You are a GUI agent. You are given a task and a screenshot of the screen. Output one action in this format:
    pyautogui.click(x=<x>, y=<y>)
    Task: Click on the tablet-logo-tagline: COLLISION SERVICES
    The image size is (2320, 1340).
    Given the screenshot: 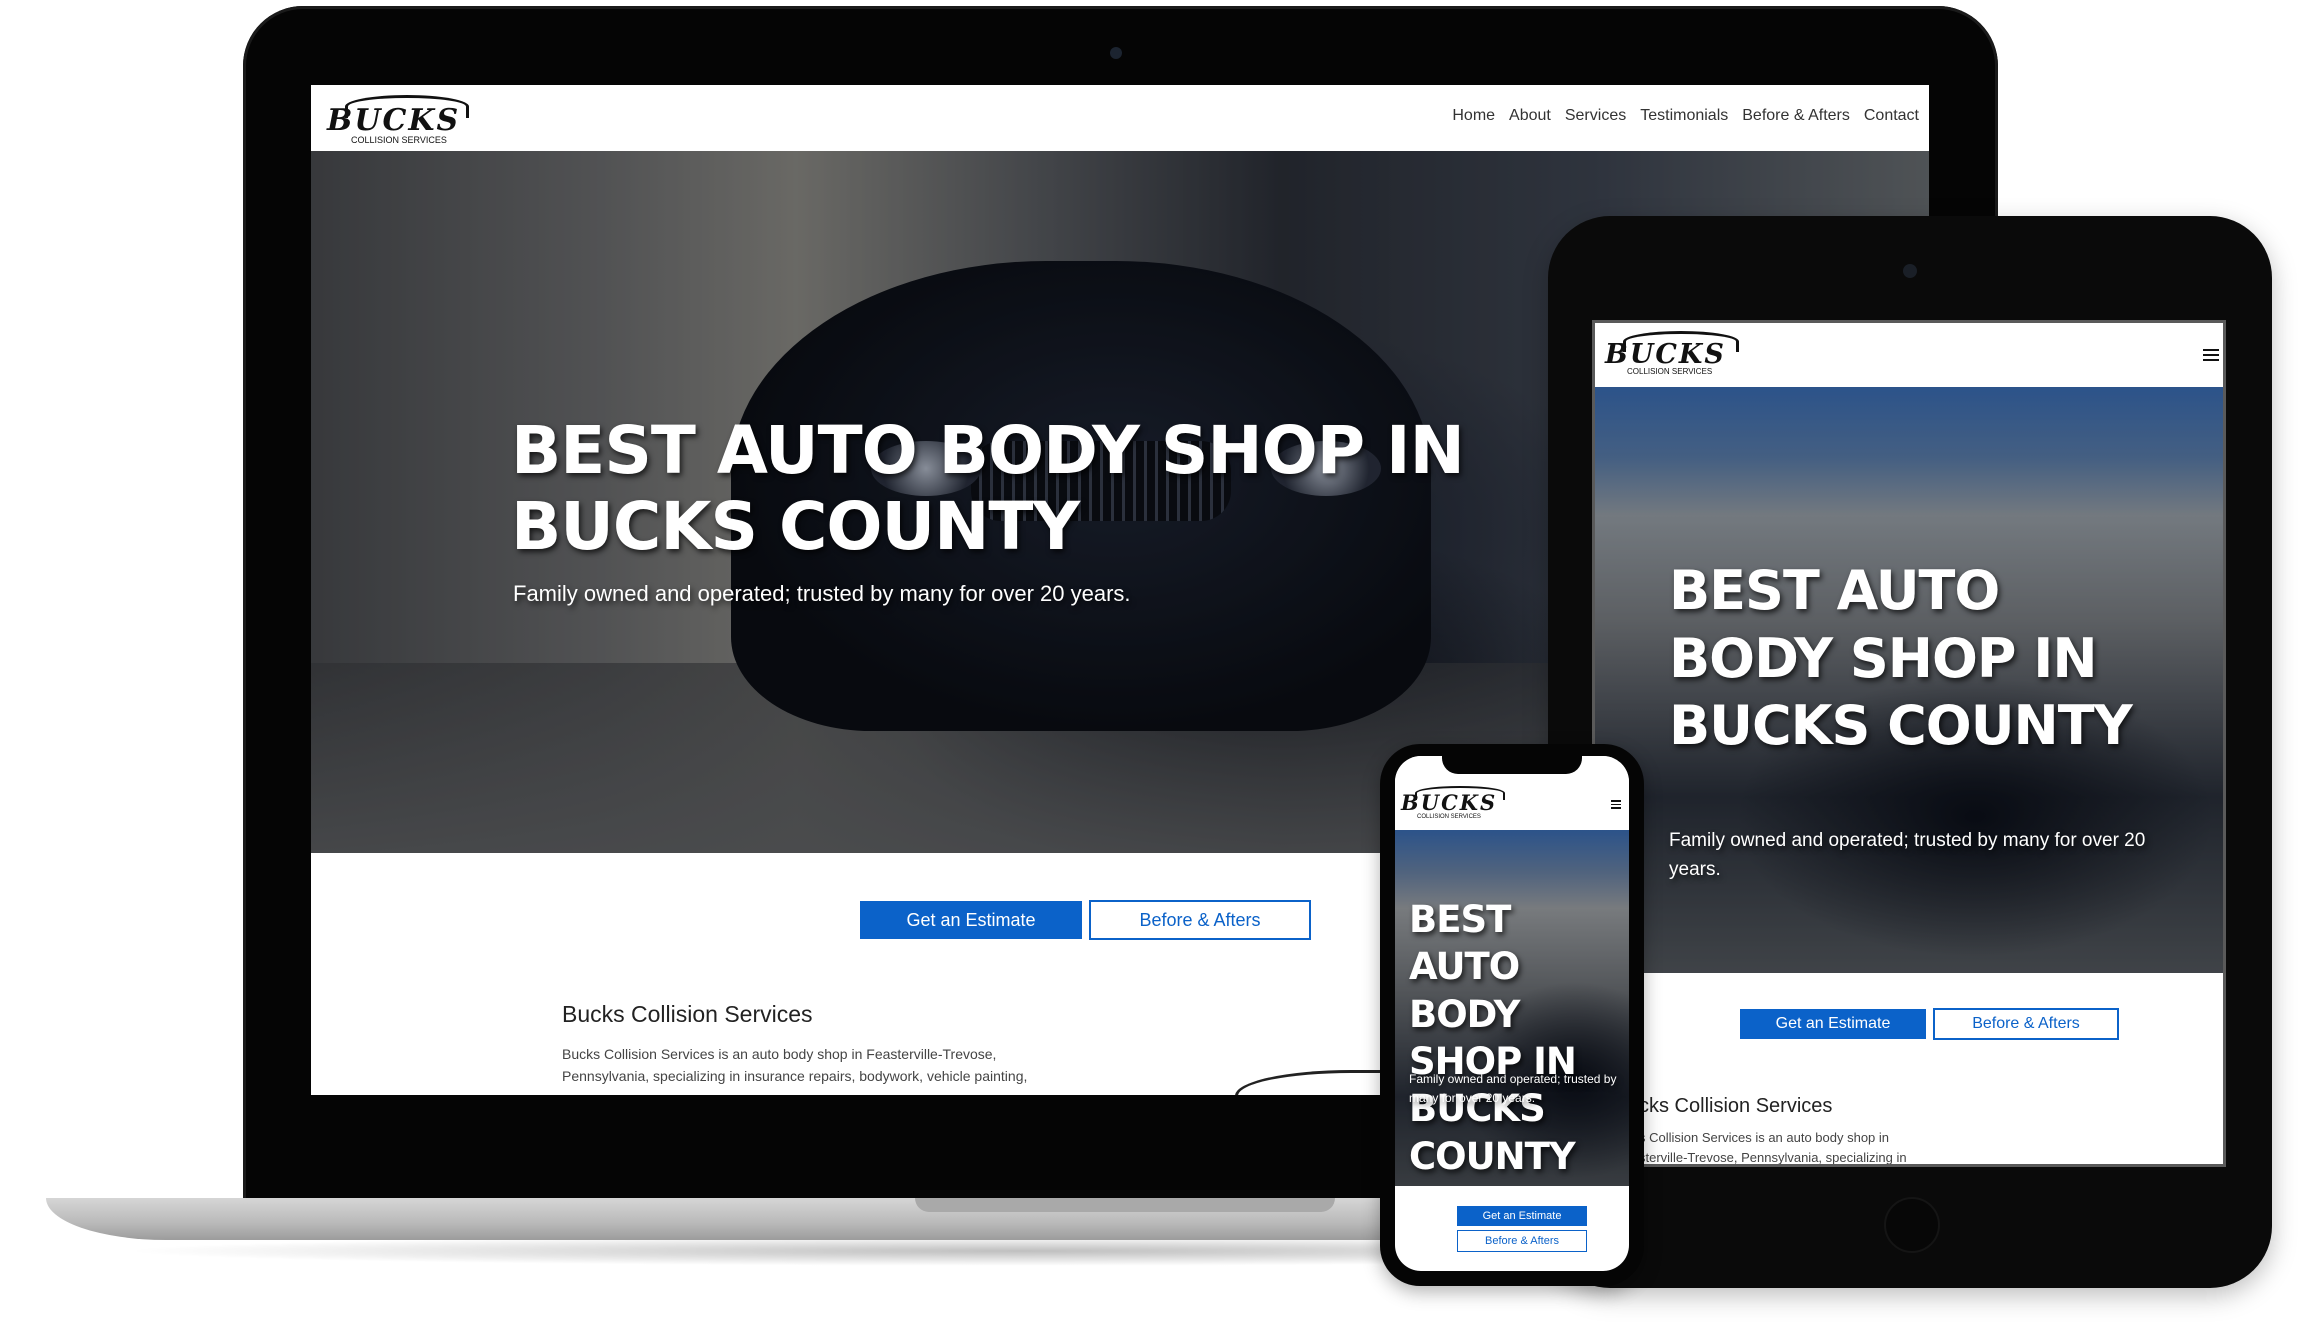 What is the action you would take?
    pyautogui.click(x=1670, y=371)
    